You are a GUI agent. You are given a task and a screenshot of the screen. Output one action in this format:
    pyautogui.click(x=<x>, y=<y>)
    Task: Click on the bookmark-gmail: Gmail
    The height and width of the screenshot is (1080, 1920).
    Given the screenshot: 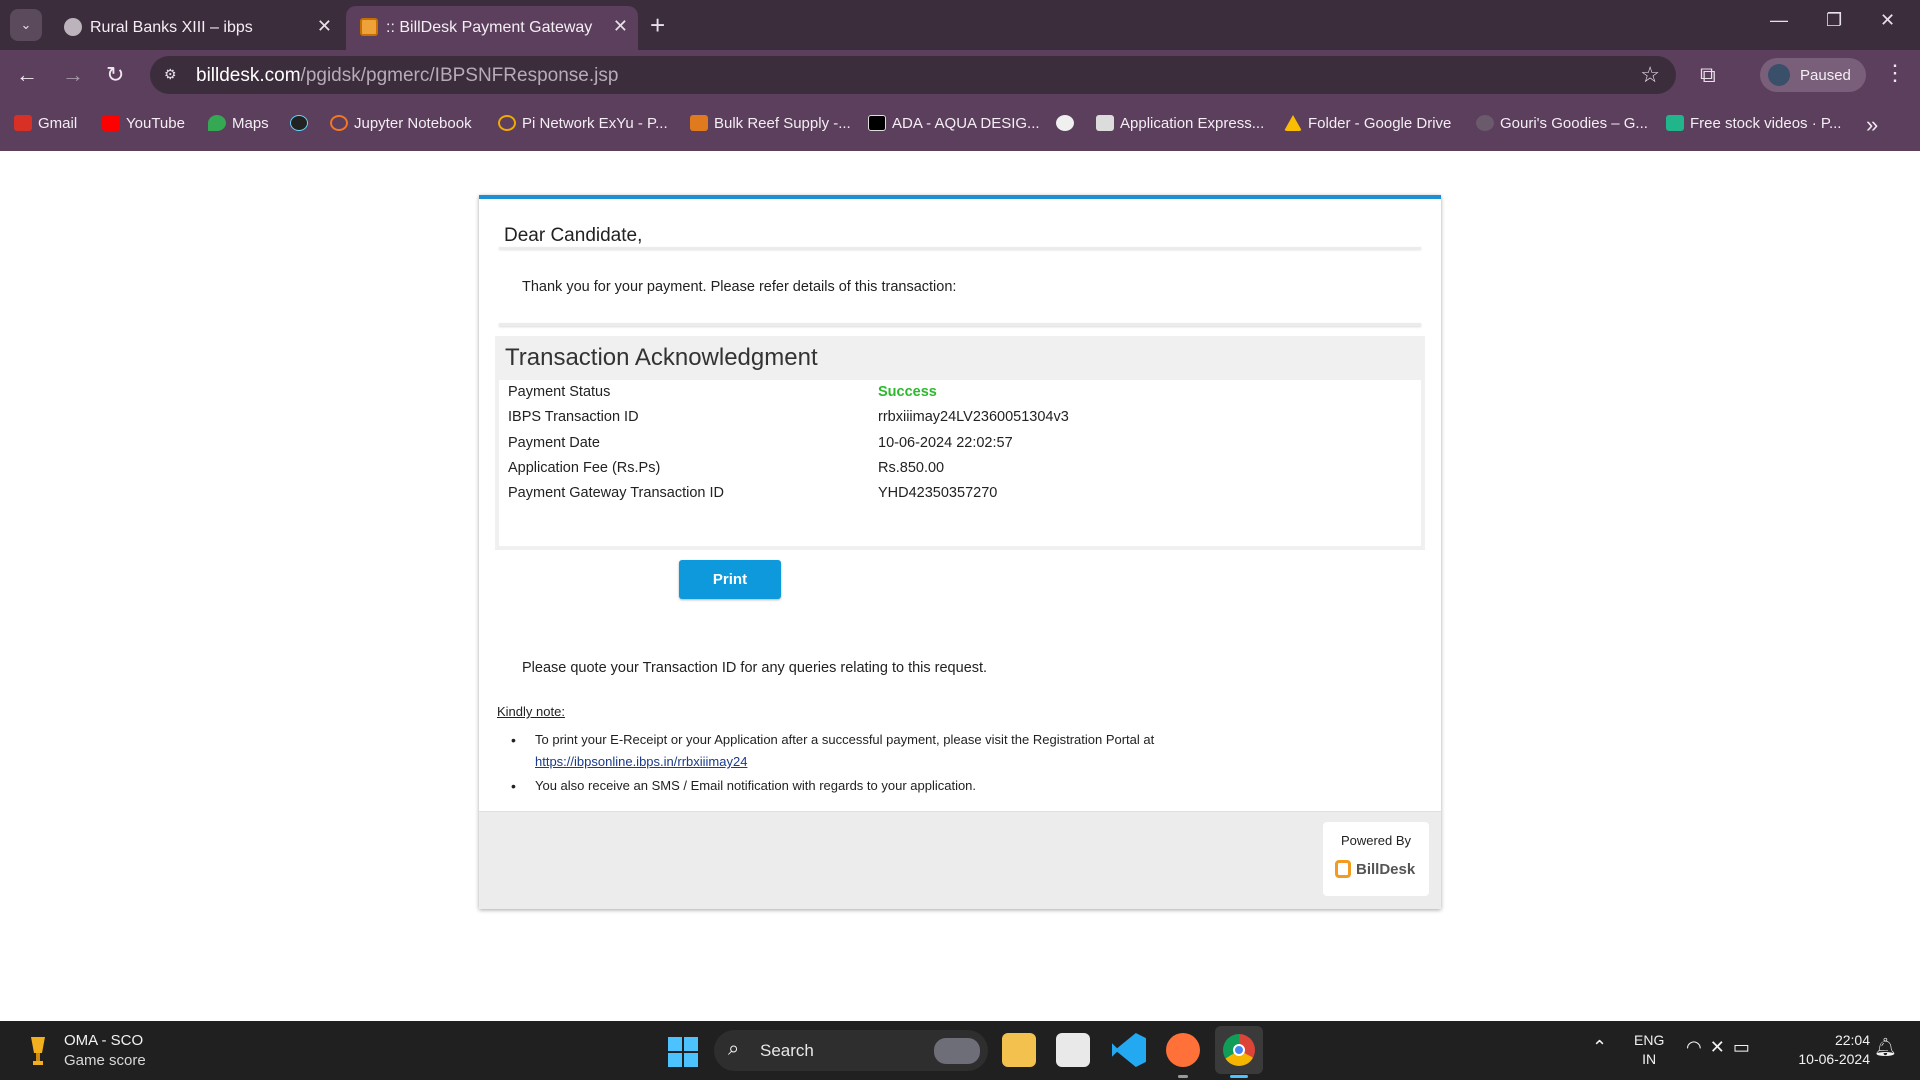 What is the action you would take?
    pyautogui.click(x=45, y=126)
    